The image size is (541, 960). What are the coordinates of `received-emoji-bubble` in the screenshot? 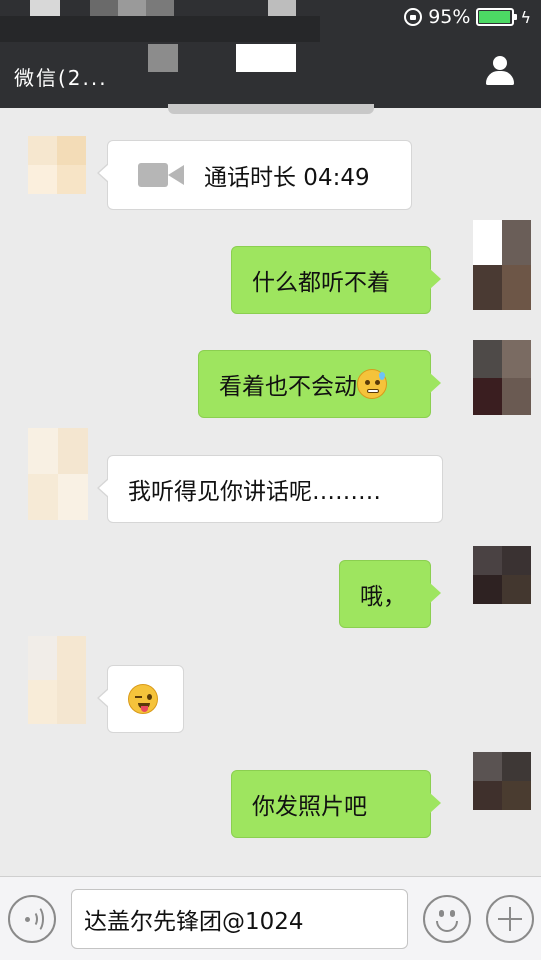 It's located at (140, 699).